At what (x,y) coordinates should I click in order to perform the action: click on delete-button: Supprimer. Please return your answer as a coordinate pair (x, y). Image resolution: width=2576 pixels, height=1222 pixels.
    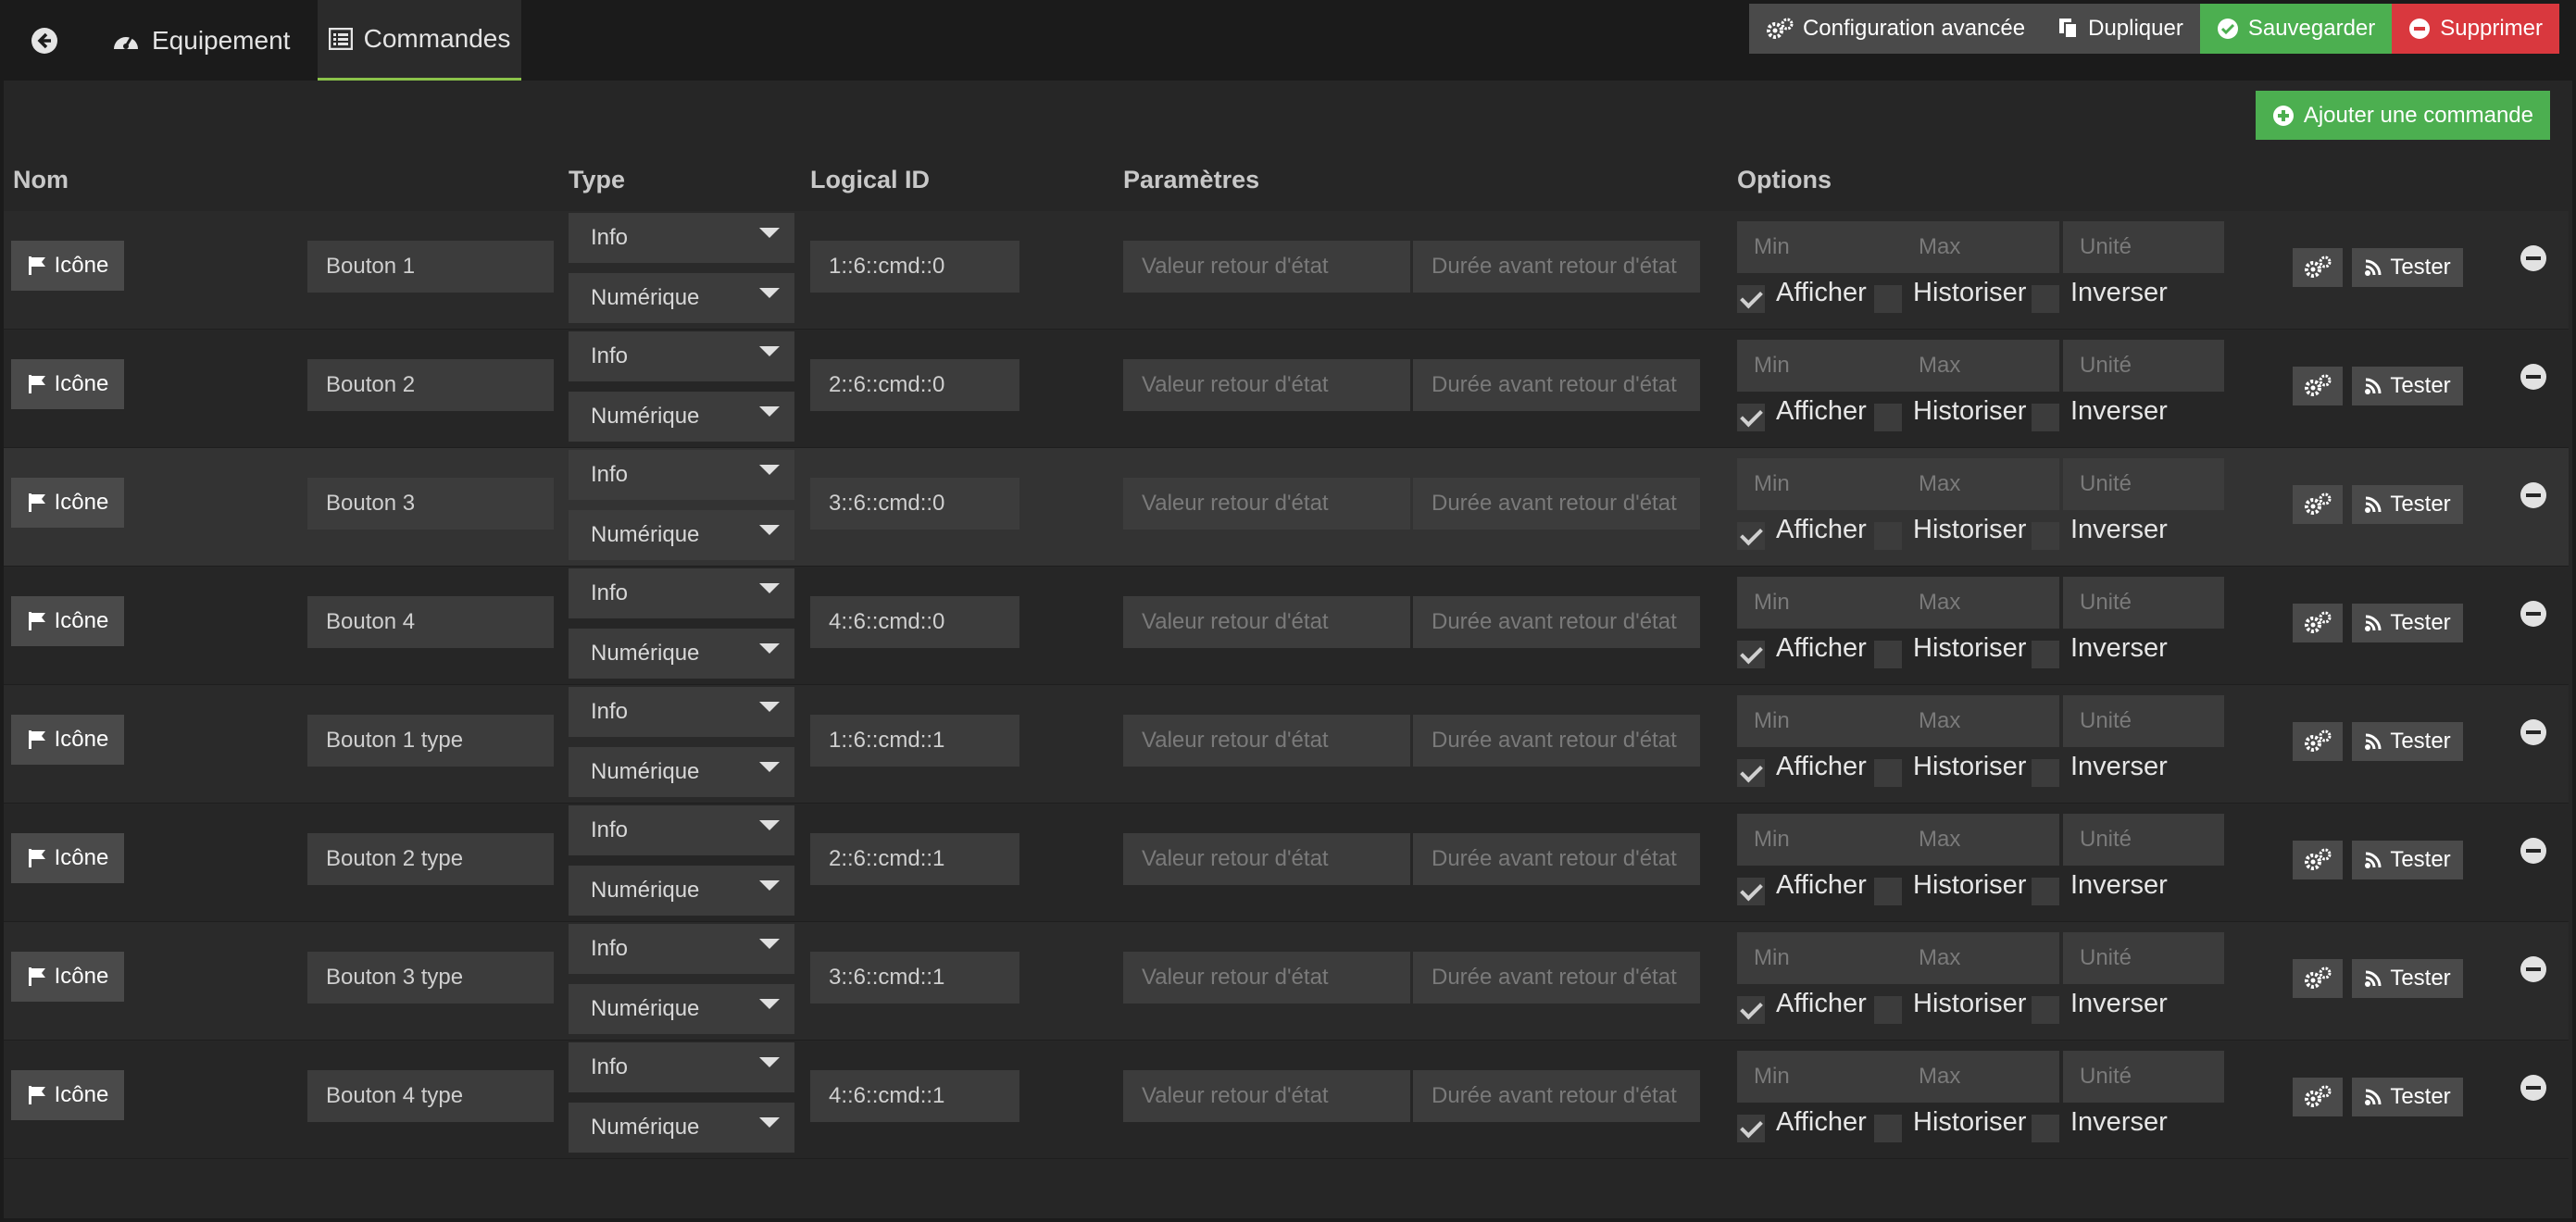
    Looking at the image, I should click on (2475, 29).